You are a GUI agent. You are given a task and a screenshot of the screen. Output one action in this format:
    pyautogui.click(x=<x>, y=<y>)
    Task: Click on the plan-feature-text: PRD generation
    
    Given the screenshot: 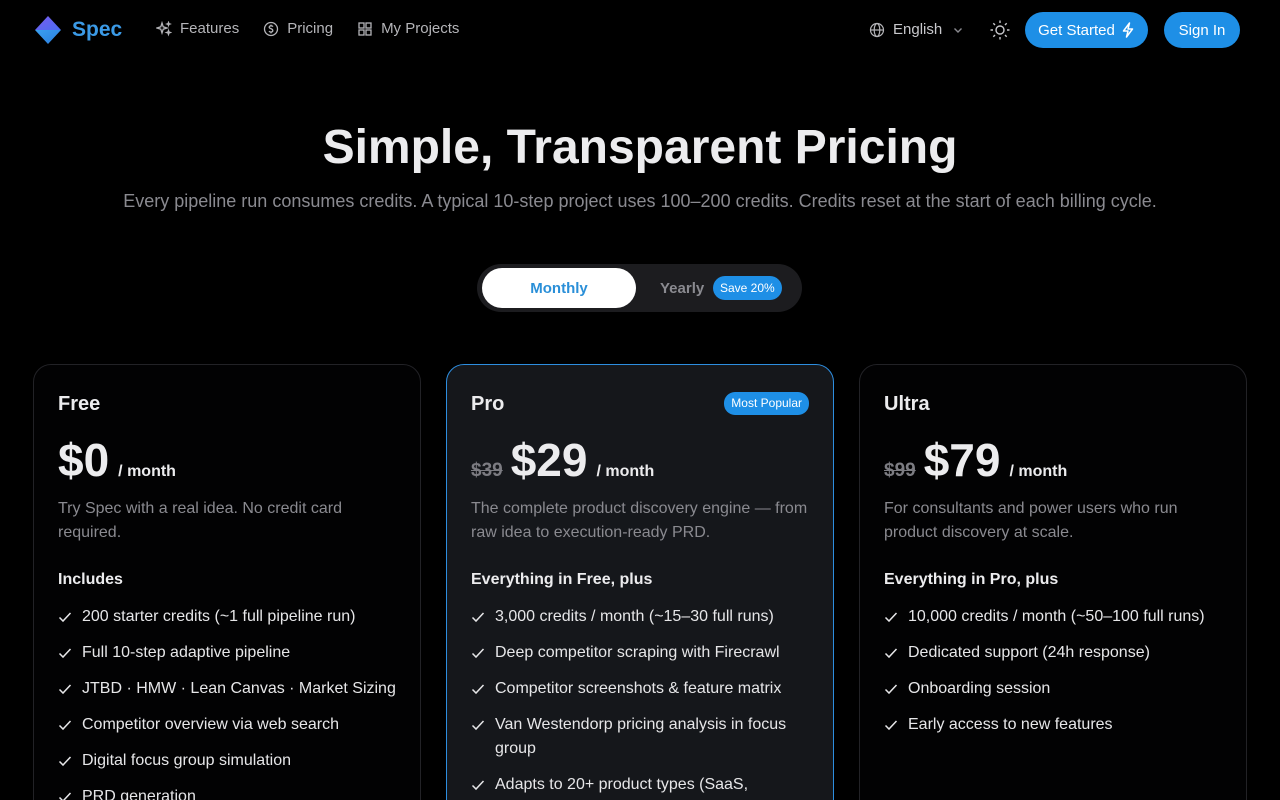 What is the action you would take?
    pyautogui.click(x=139, y=794)
    